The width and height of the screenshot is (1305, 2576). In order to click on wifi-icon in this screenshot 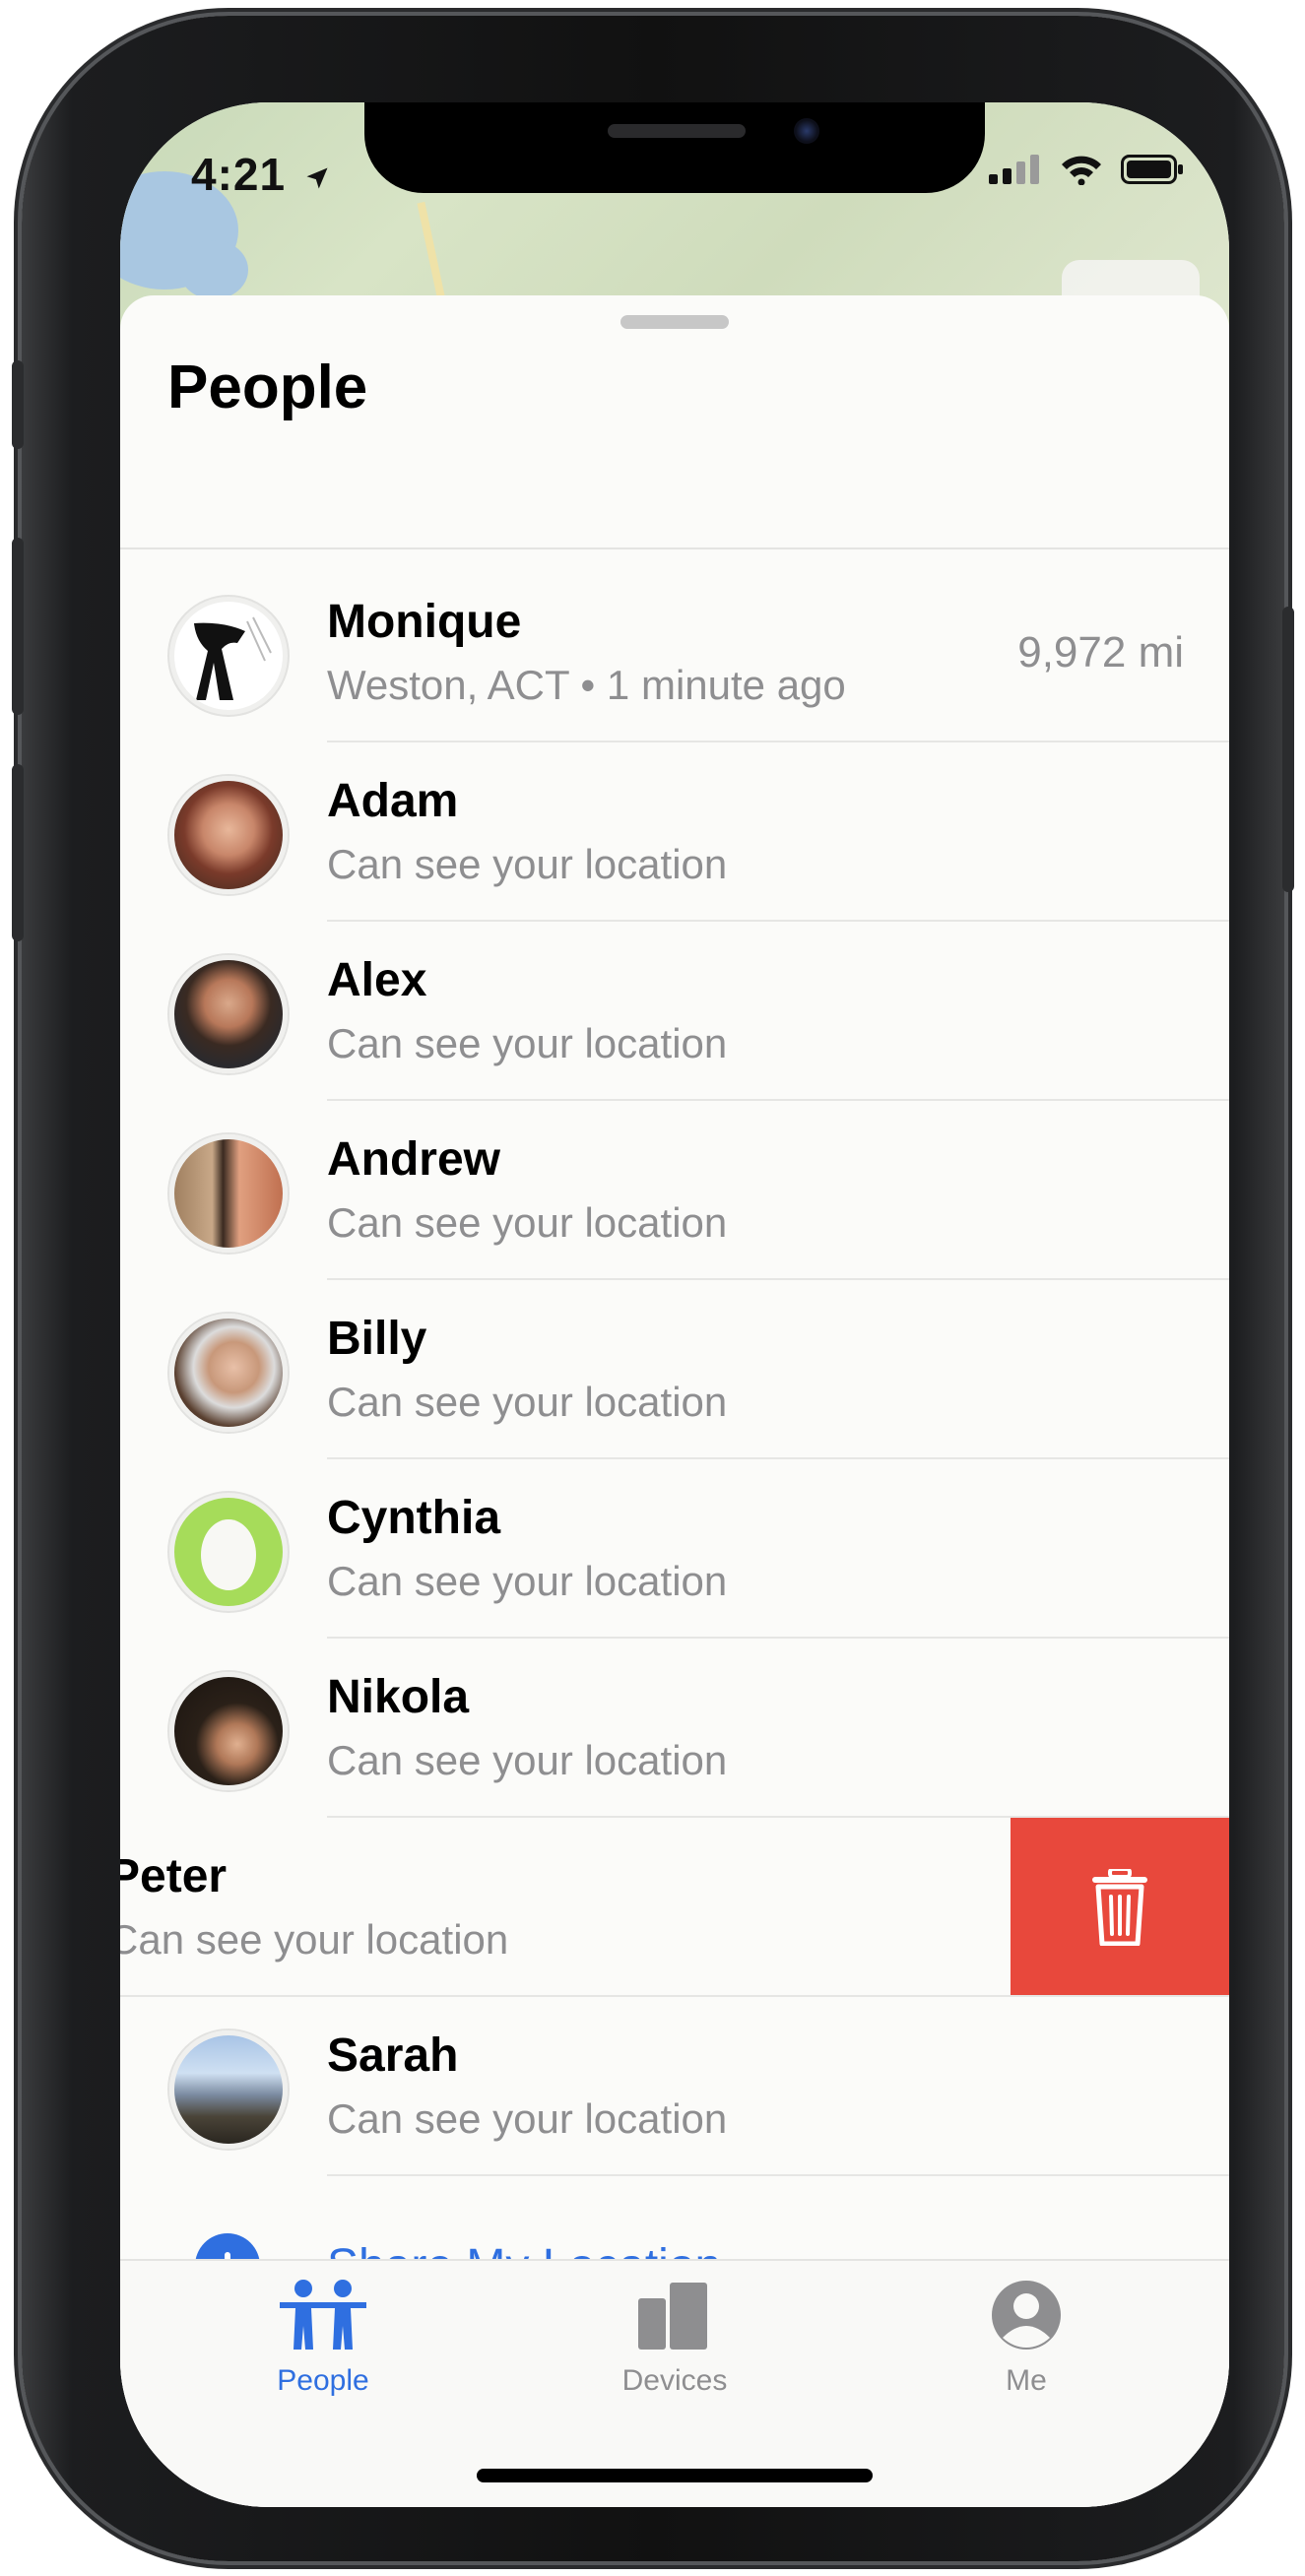, I will do `click(1081, 170)`.